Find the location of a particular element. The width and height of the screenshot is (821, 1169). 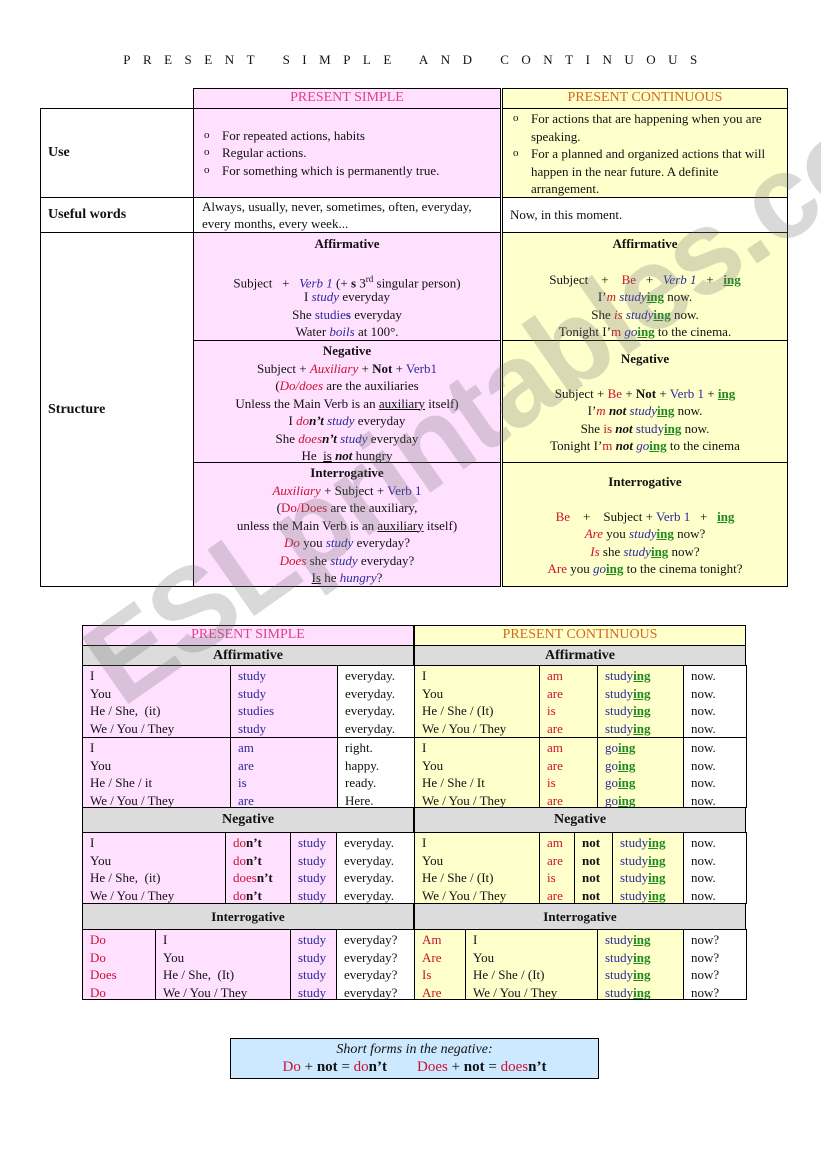

text-segment: everyday? is located at coordinates (381, 542).